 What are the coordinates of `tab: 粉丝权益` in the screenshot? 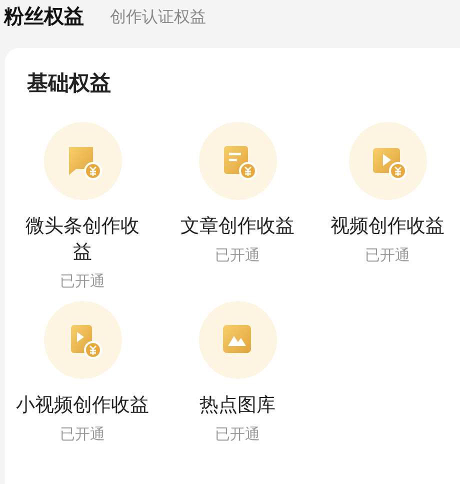 It's located at (44, 16).